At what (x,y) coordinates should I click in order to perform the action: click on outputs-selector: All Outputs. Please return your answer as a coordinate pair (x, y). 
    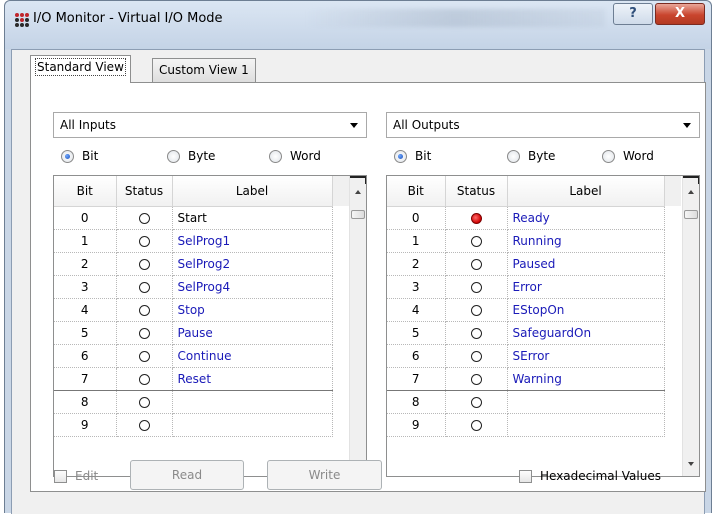
    Looking at the image, I should click on (543, 125).